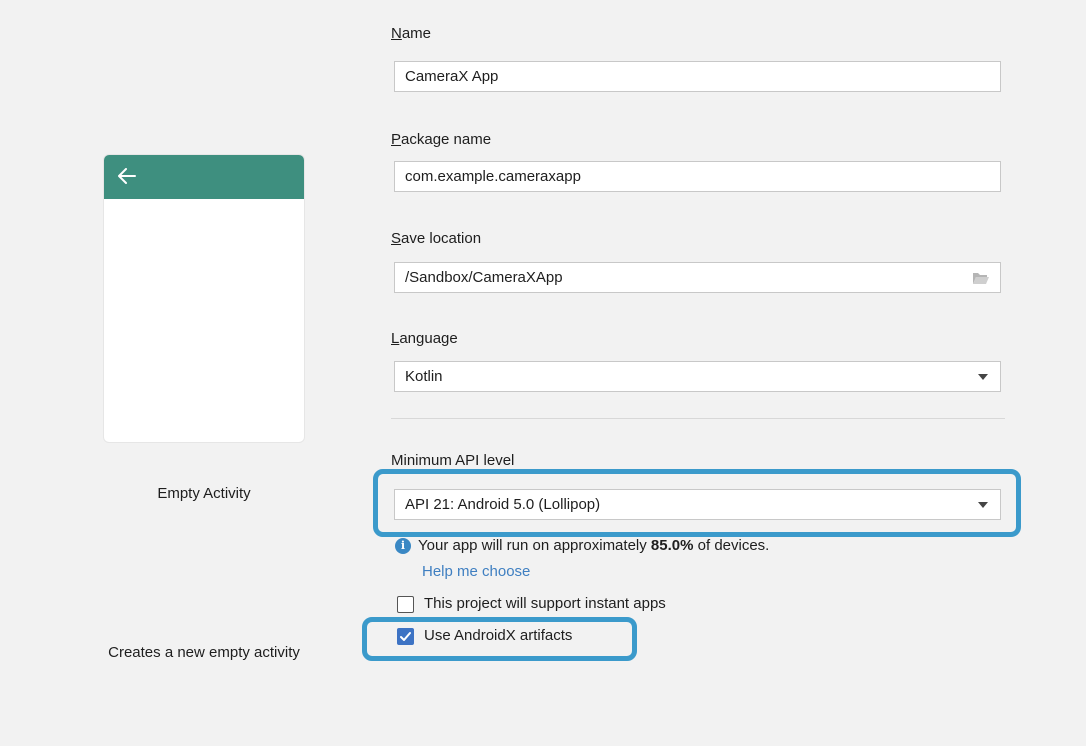 The width and height of the screenshot is (1086, 746). What do you see at coordinates (204, 298) in the screenshot?
I see `activity-preview` at bounding box center [204, 298].